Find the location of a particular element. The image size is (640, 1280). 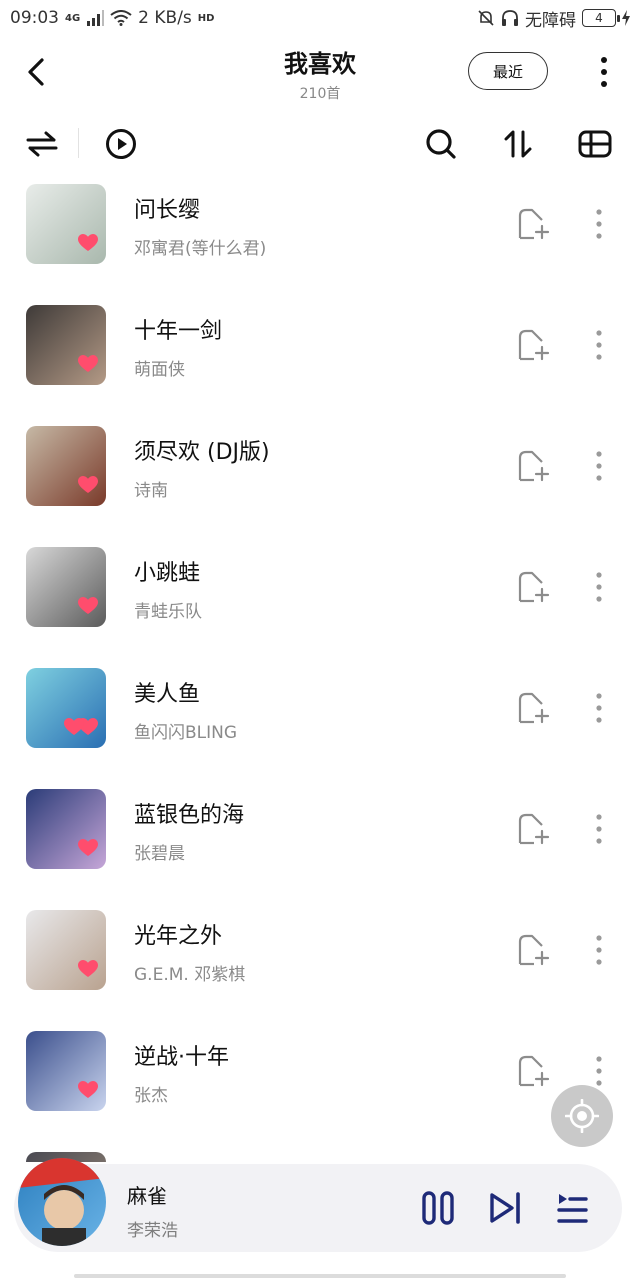

accessibility-label: 无障碍 is located at coordinates (550, 20).